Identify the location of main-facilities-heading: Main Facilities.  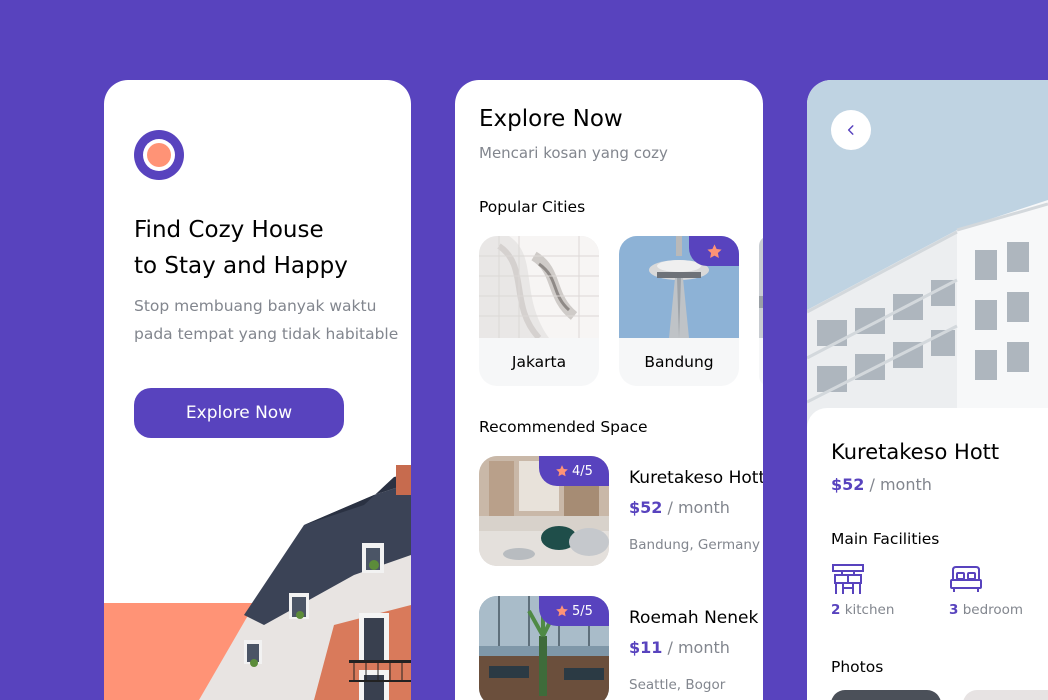
(885, 539).